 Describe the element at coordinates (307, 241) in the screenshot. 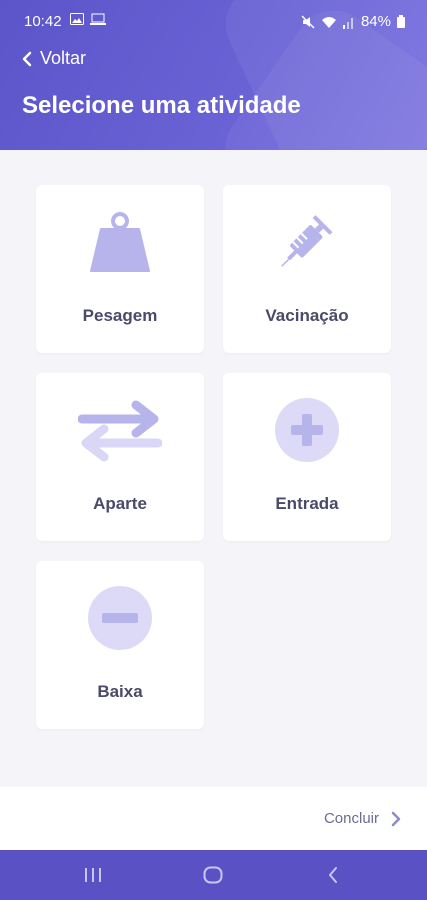

I see `syringe-icon` at that location.